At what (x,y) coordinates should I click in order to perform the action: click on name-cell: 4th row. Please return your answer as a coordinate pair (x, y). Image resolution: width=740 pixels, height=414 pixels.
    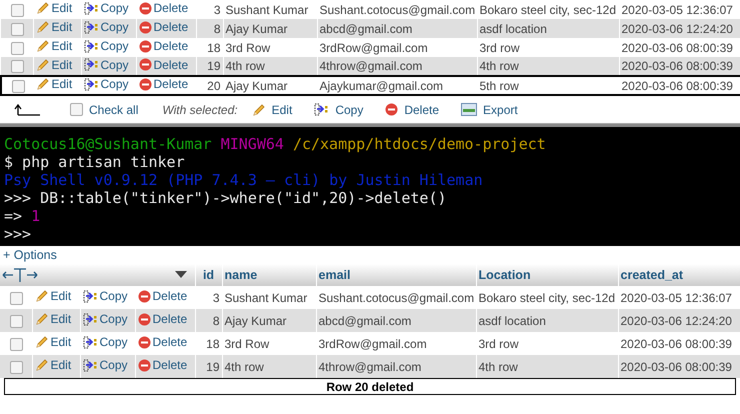
    Looking at the image, I should click on (269, 366).